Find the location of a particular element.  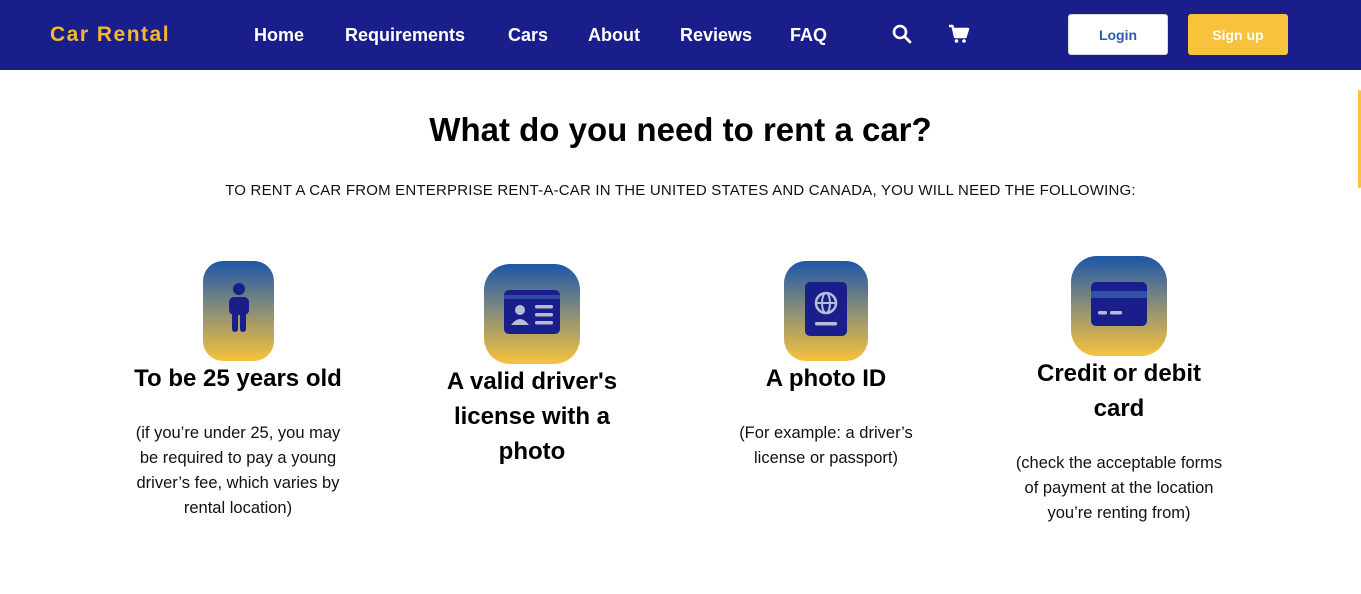

title-line: card is located at coordinates (1119, 408).